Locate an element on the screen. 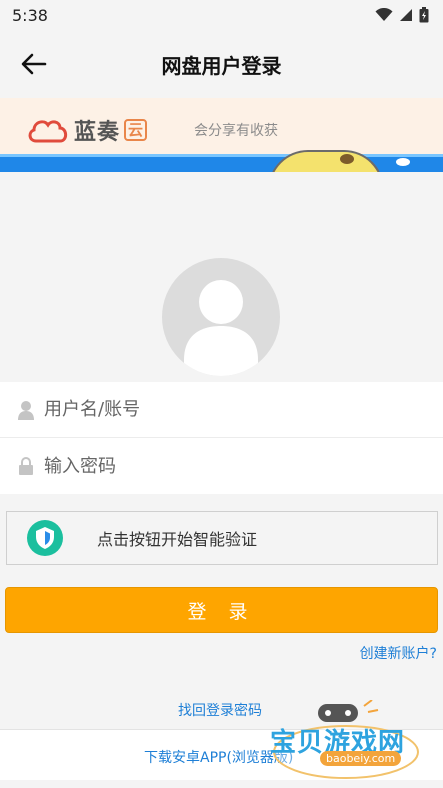 The height and width of the screenshot is (788, 443). lock-icon is located at coordinates (26, 466).